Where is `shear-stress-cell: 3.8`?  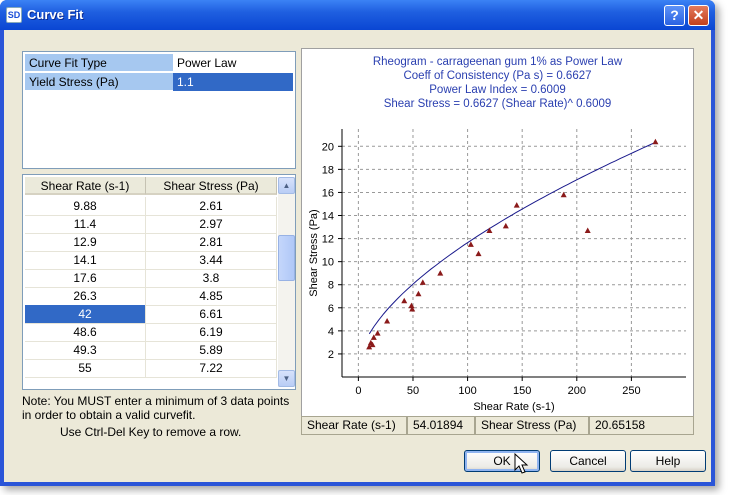 shear-stress-cell: 3.8 is located at coordinates (211, 278).